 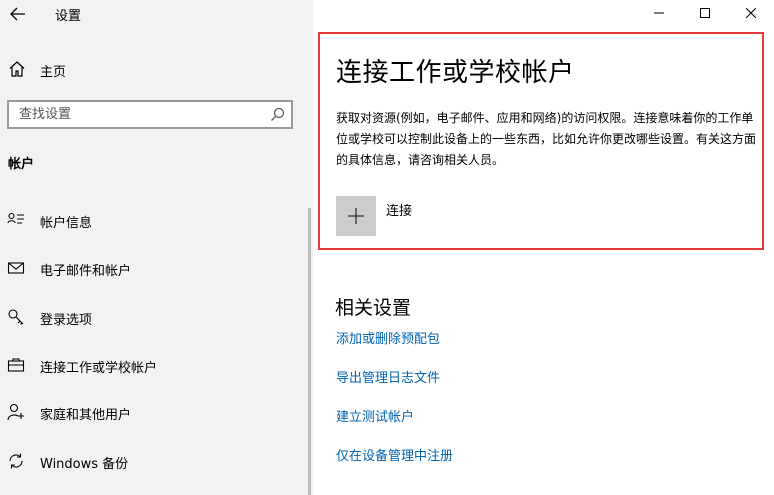 I want to click on sync-icon, so click(x=16, y=461).